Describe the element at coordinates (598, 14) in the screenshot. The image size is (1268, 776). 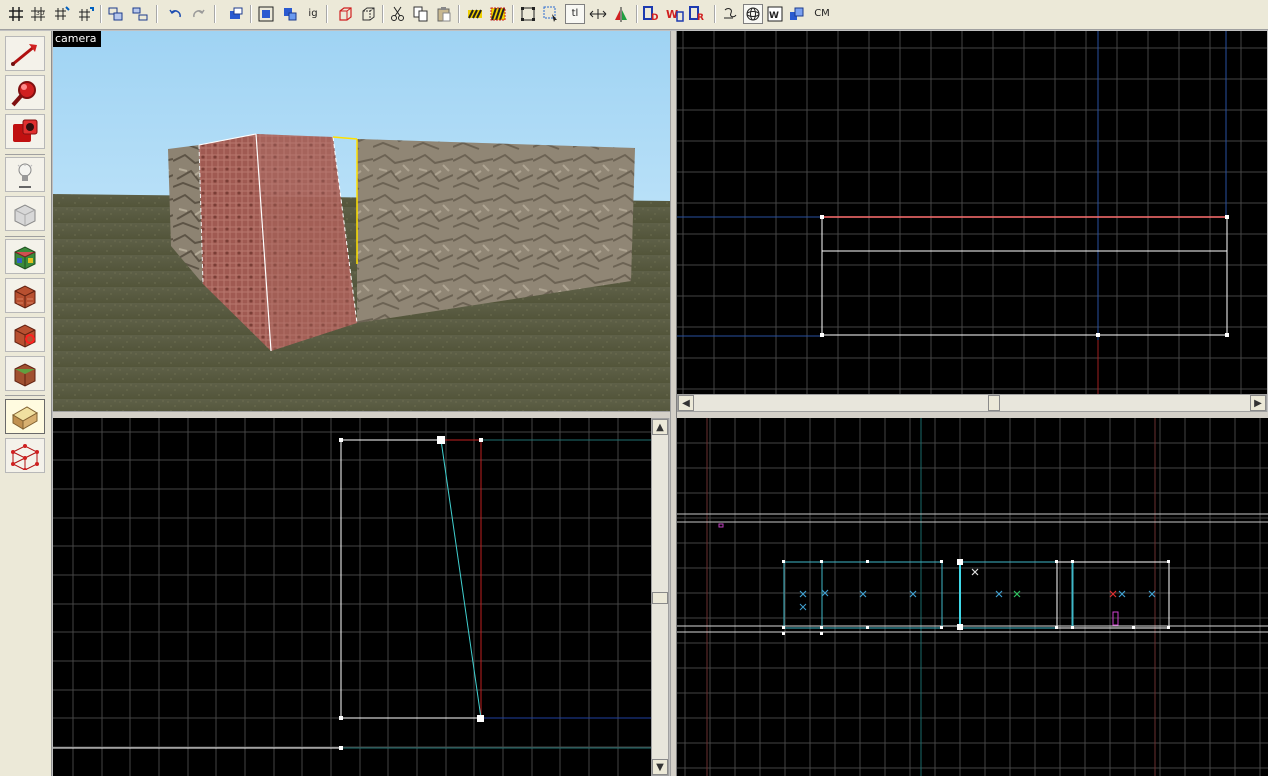
I see `align-icon` at that location.